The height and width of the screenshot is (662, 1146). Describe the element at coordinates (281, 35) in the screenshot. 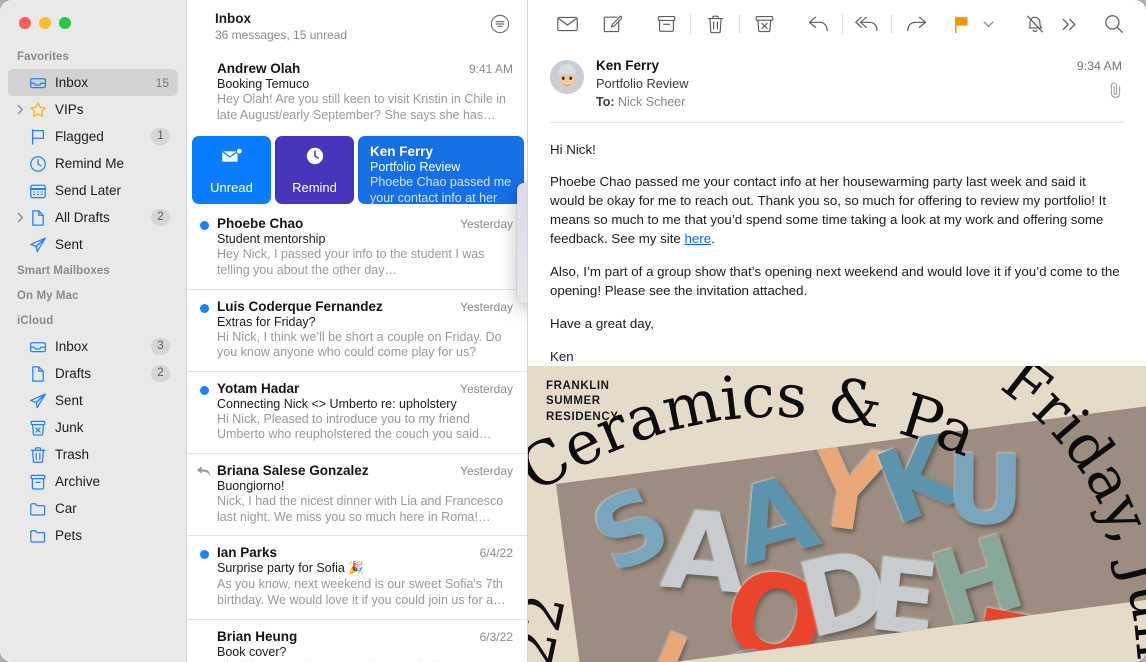

I see `message-count: 36 messages, 15 unread` at that location.